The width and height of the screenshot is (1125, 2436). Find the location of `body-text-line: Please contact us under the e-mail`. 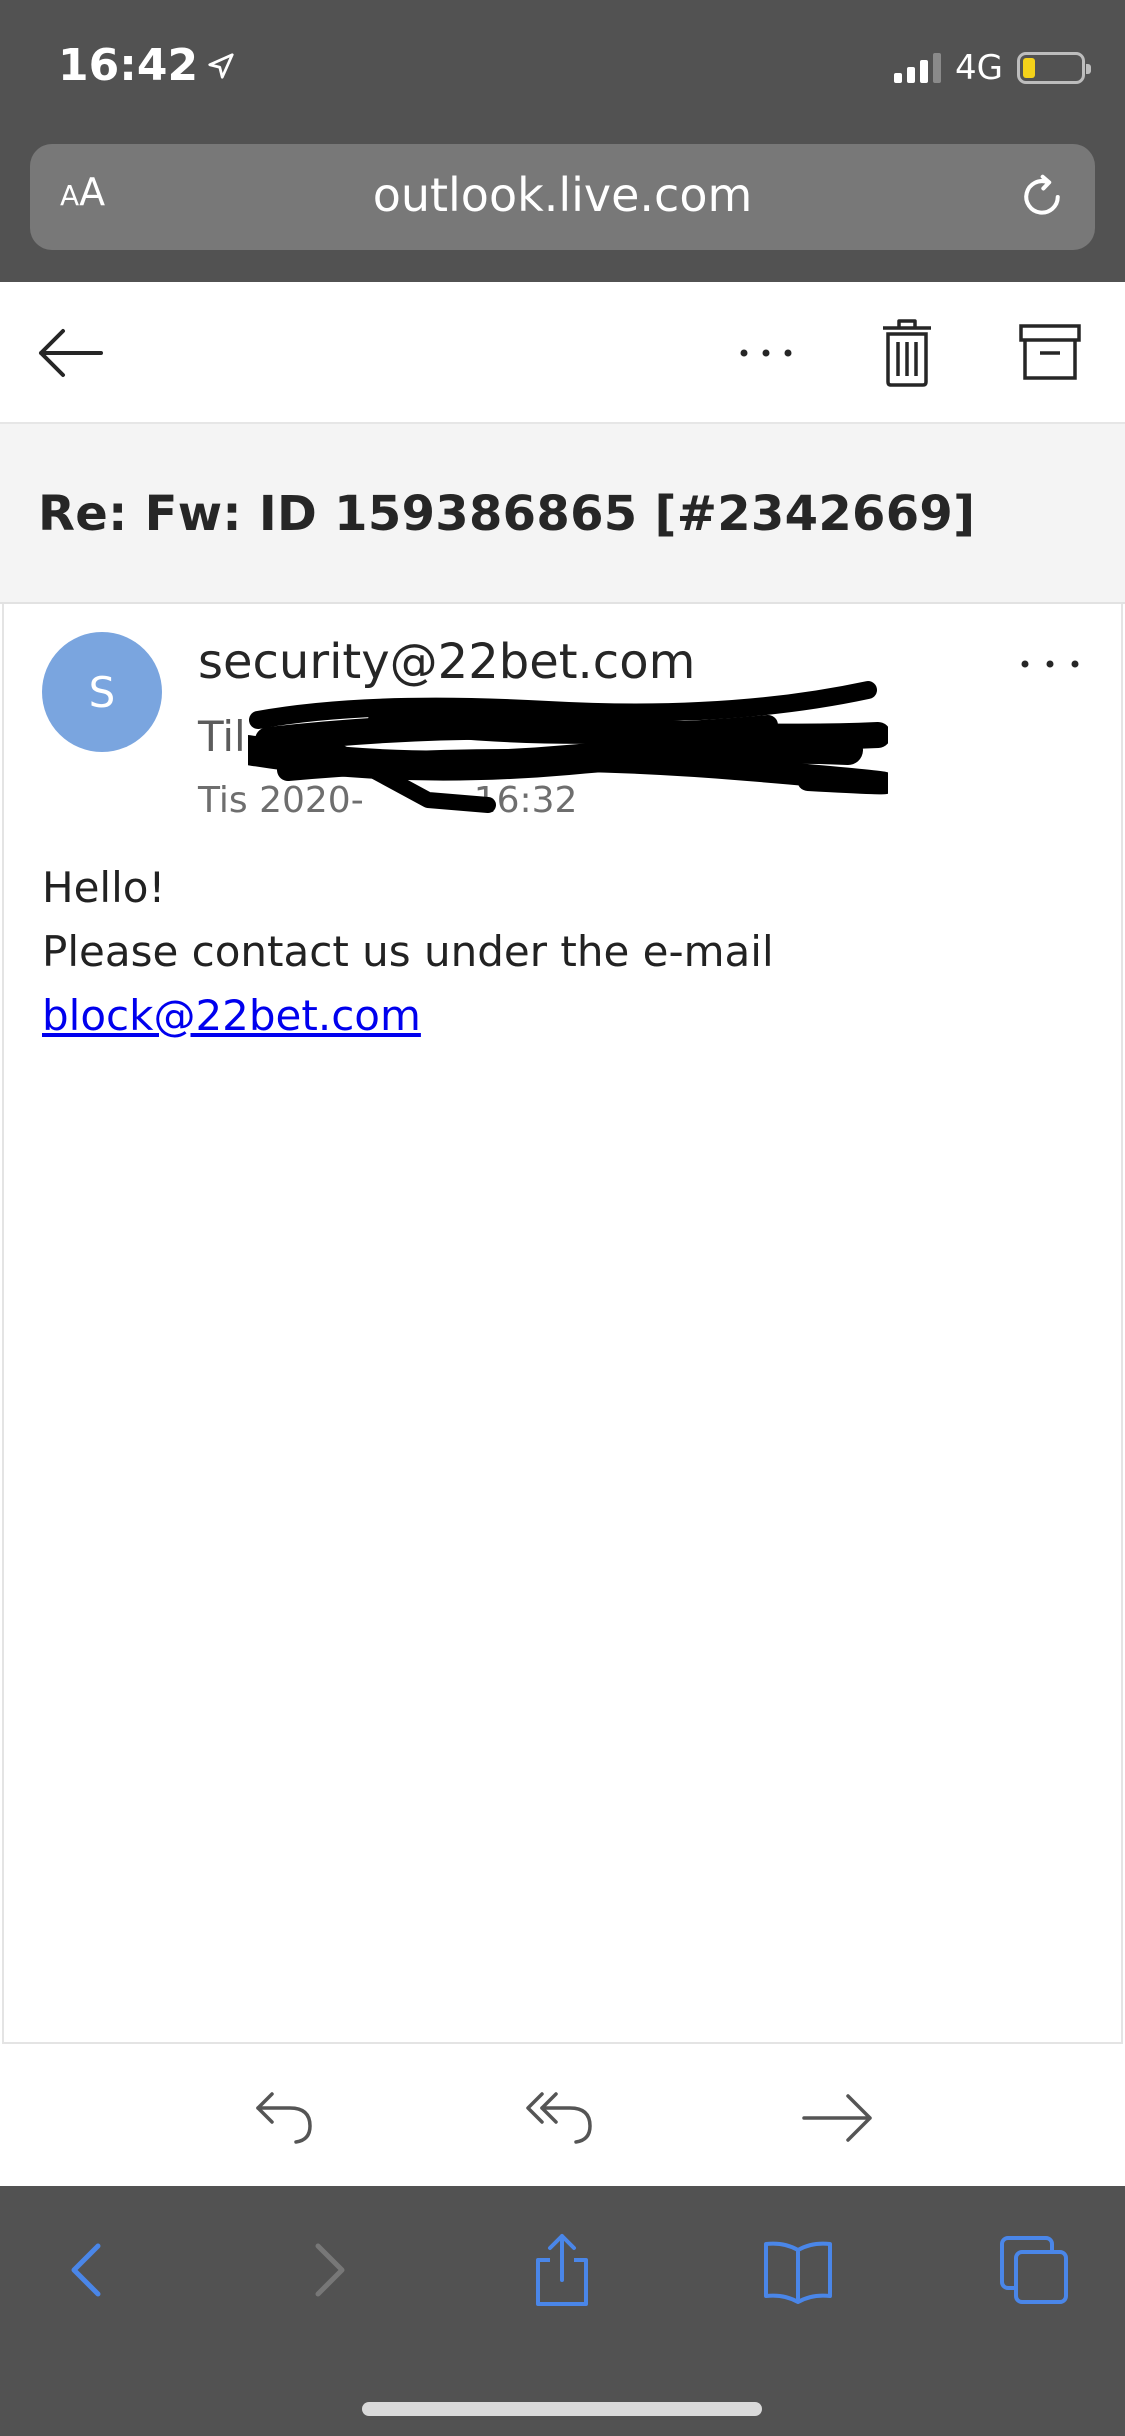

body-text-line: Please contact us under the e-mail is located at coordinates (408, 951).